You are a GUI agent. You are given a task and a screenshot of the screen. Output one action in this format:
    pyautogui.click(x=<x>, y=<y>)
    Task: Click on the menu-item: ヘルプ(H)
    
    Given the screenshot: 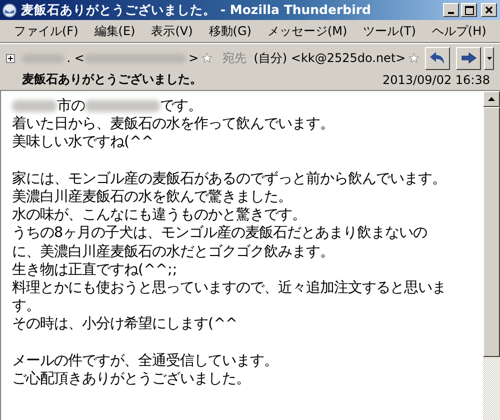 What is the action you would take?
    pyautogui.click(x=459, y=31)
    